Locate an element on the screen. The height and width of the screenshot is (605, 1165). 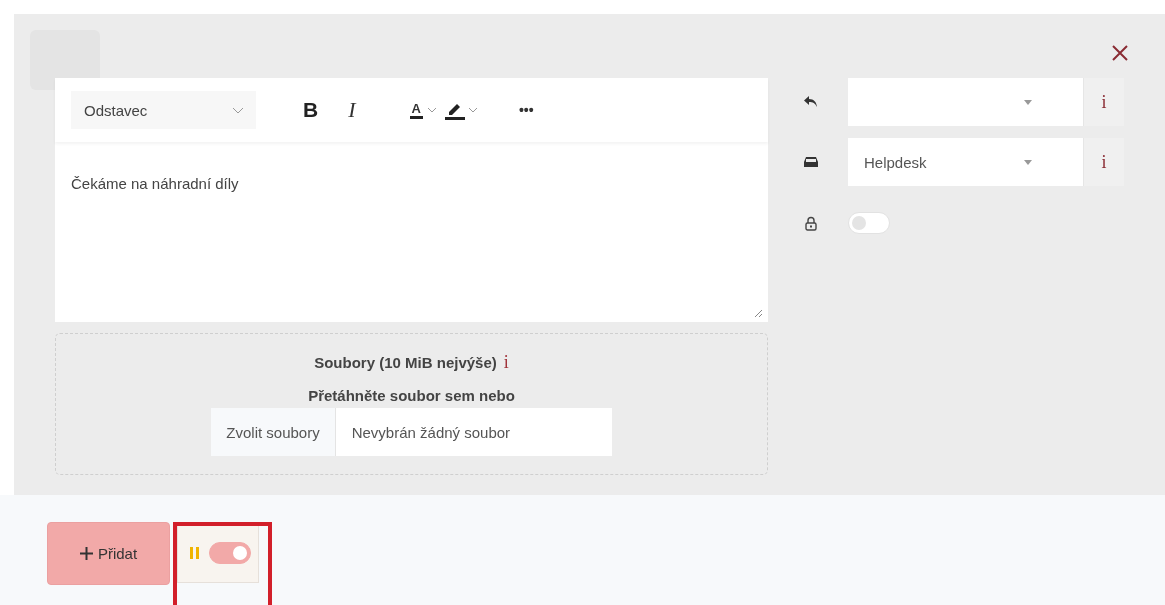
drop-zone: Soubory (10 MiB nejvýše) i Přetáhněte soubor sem nebo Zvolit soubory Nevybrán žádný soubor is located at coordinates (411, 404).